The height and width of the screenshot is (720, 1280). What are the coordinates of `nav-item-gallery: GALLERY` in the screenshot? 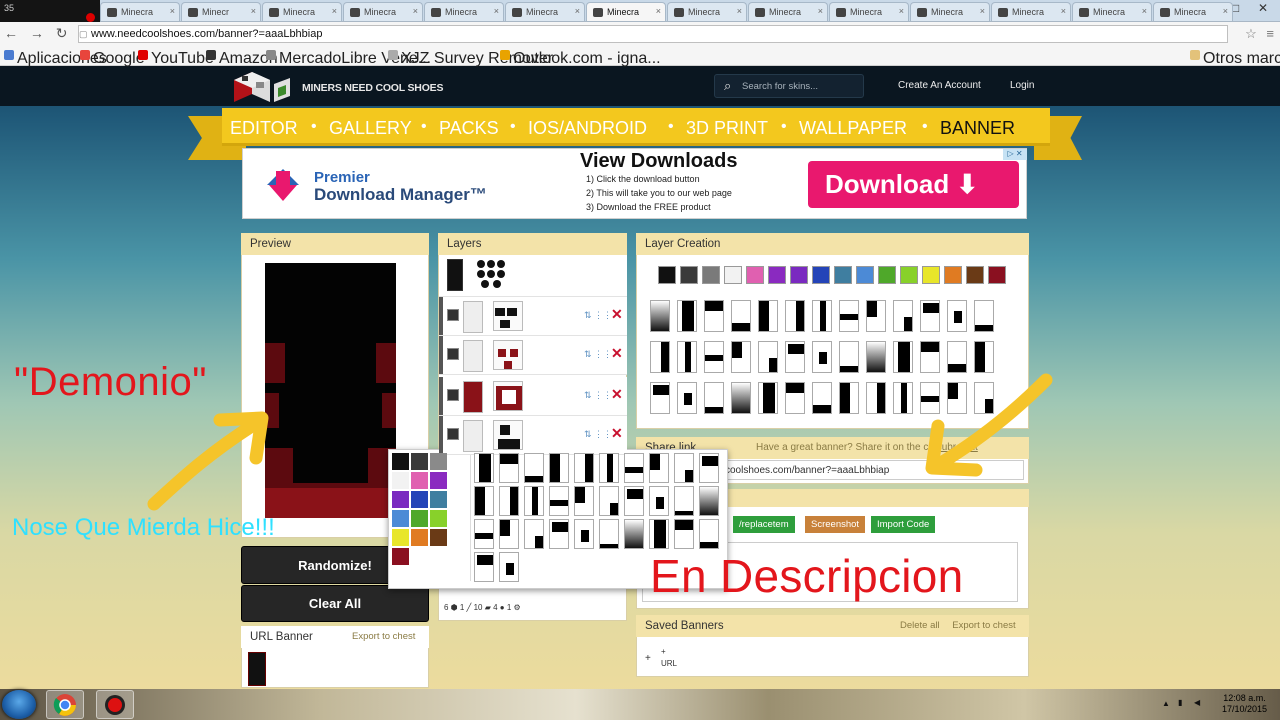 It's located at (370, 128).